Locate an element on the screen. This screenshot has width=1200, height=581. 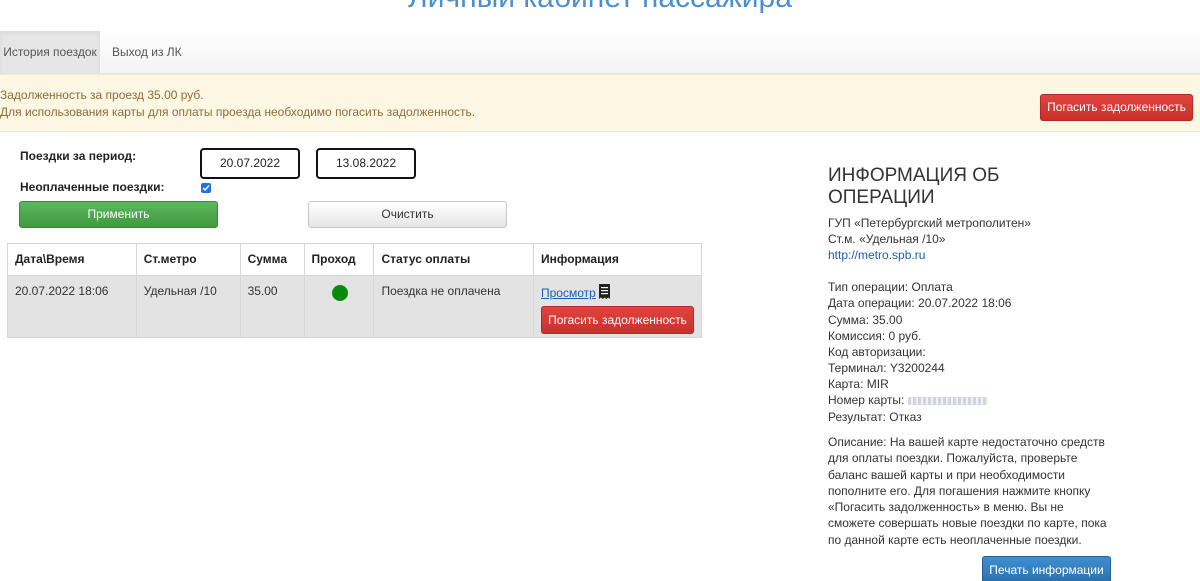
info-station: Ст.м. «Удельная /10» is located at coordinates (887, 239).